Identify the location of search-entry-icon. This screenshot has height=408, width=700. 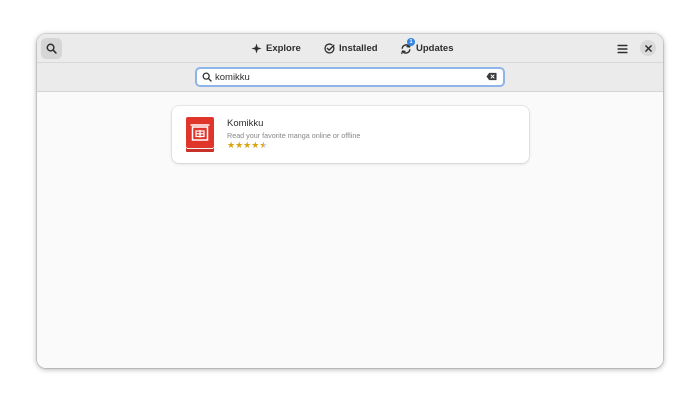
(207, 77).